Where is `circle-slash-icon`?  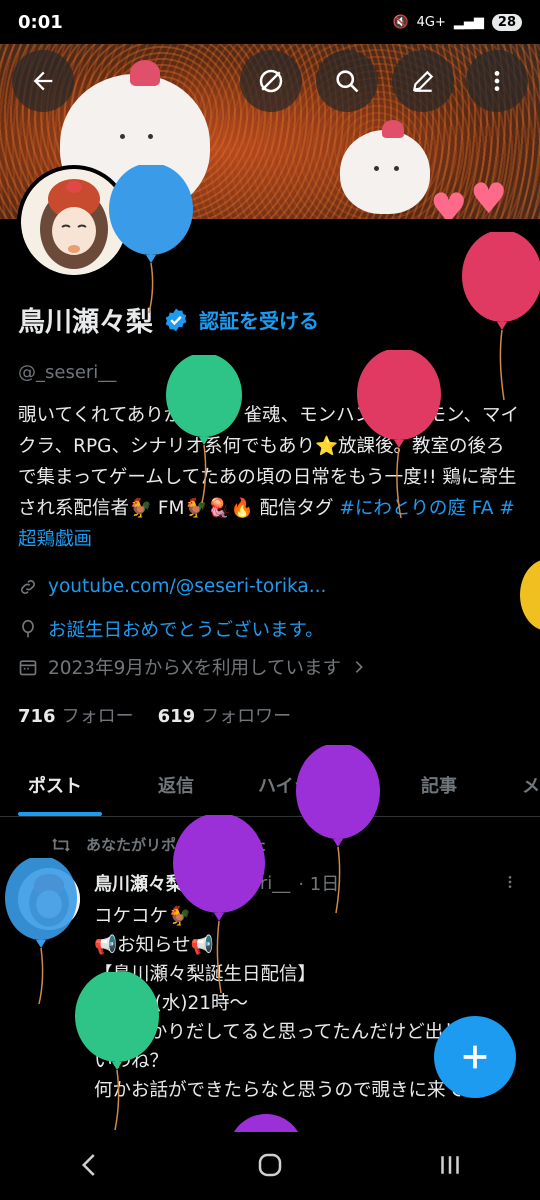
circle-slash-icon is located at coordinates (271, 81).